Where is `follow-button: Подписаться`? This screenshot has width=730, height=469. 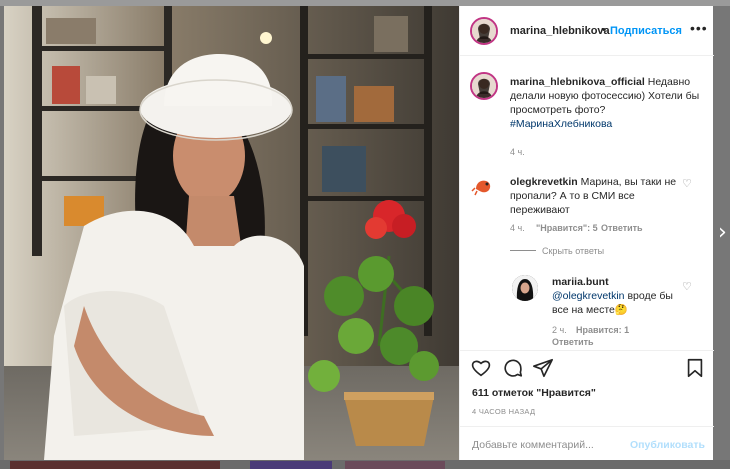 follow-button: Подписаться is located at coordinates (646, 31).